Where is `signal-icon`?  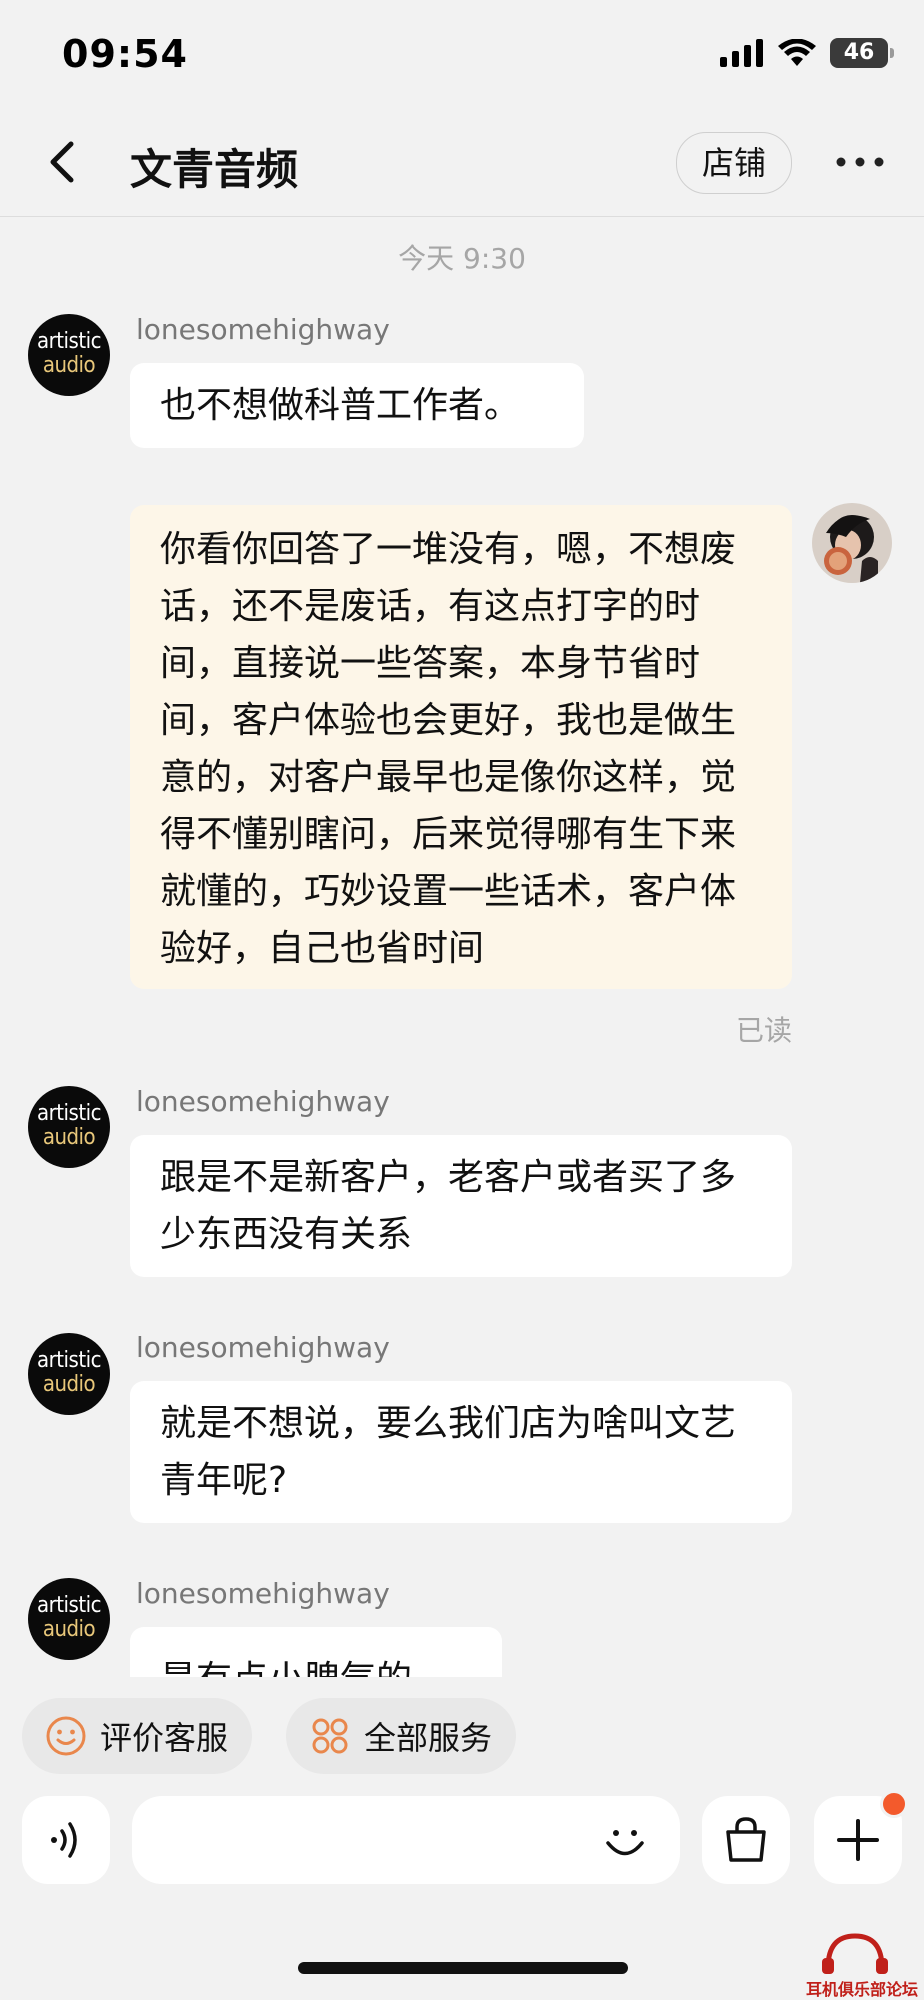 signal-icon is located at coordinates (741, 53).